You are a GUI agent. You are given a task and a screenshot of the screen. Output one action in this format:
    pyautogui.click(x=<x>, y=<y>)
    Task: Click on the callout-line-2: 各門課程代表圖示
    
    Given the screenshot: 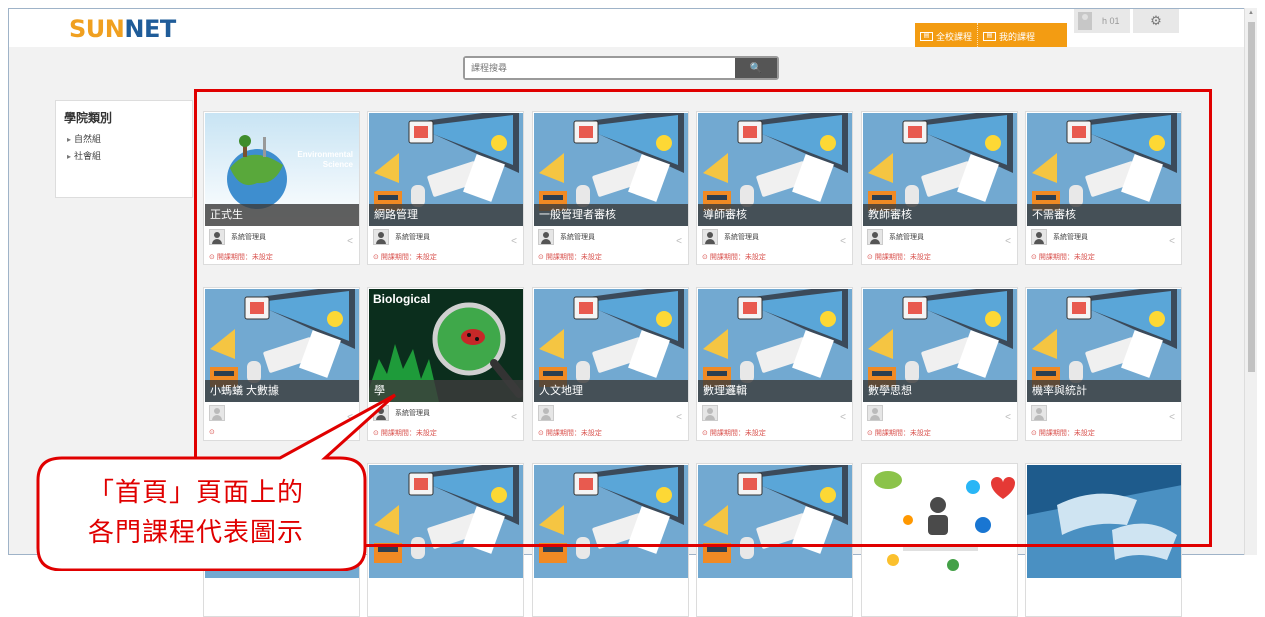 What is the action you would take?
    pyautogui.click(x=195, y=533)
    